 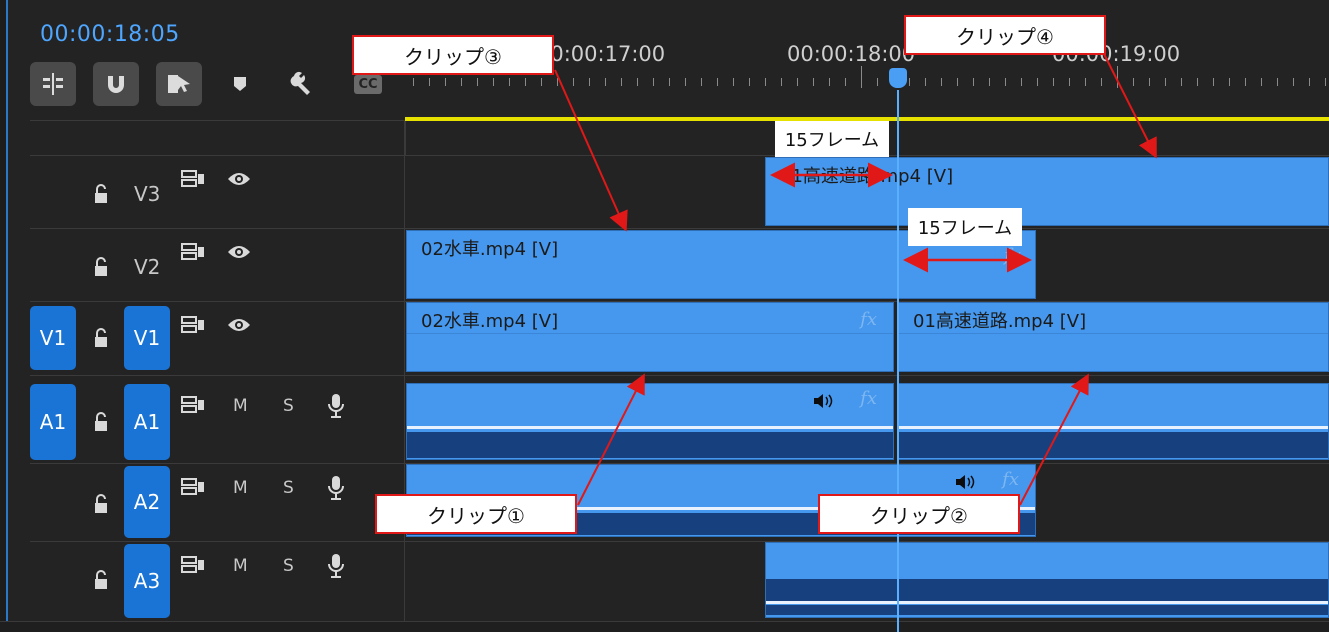 What do you see at coordinates (240, 84) in the screenshot?
I see `marker-icon` at bounding box center [240, 84].